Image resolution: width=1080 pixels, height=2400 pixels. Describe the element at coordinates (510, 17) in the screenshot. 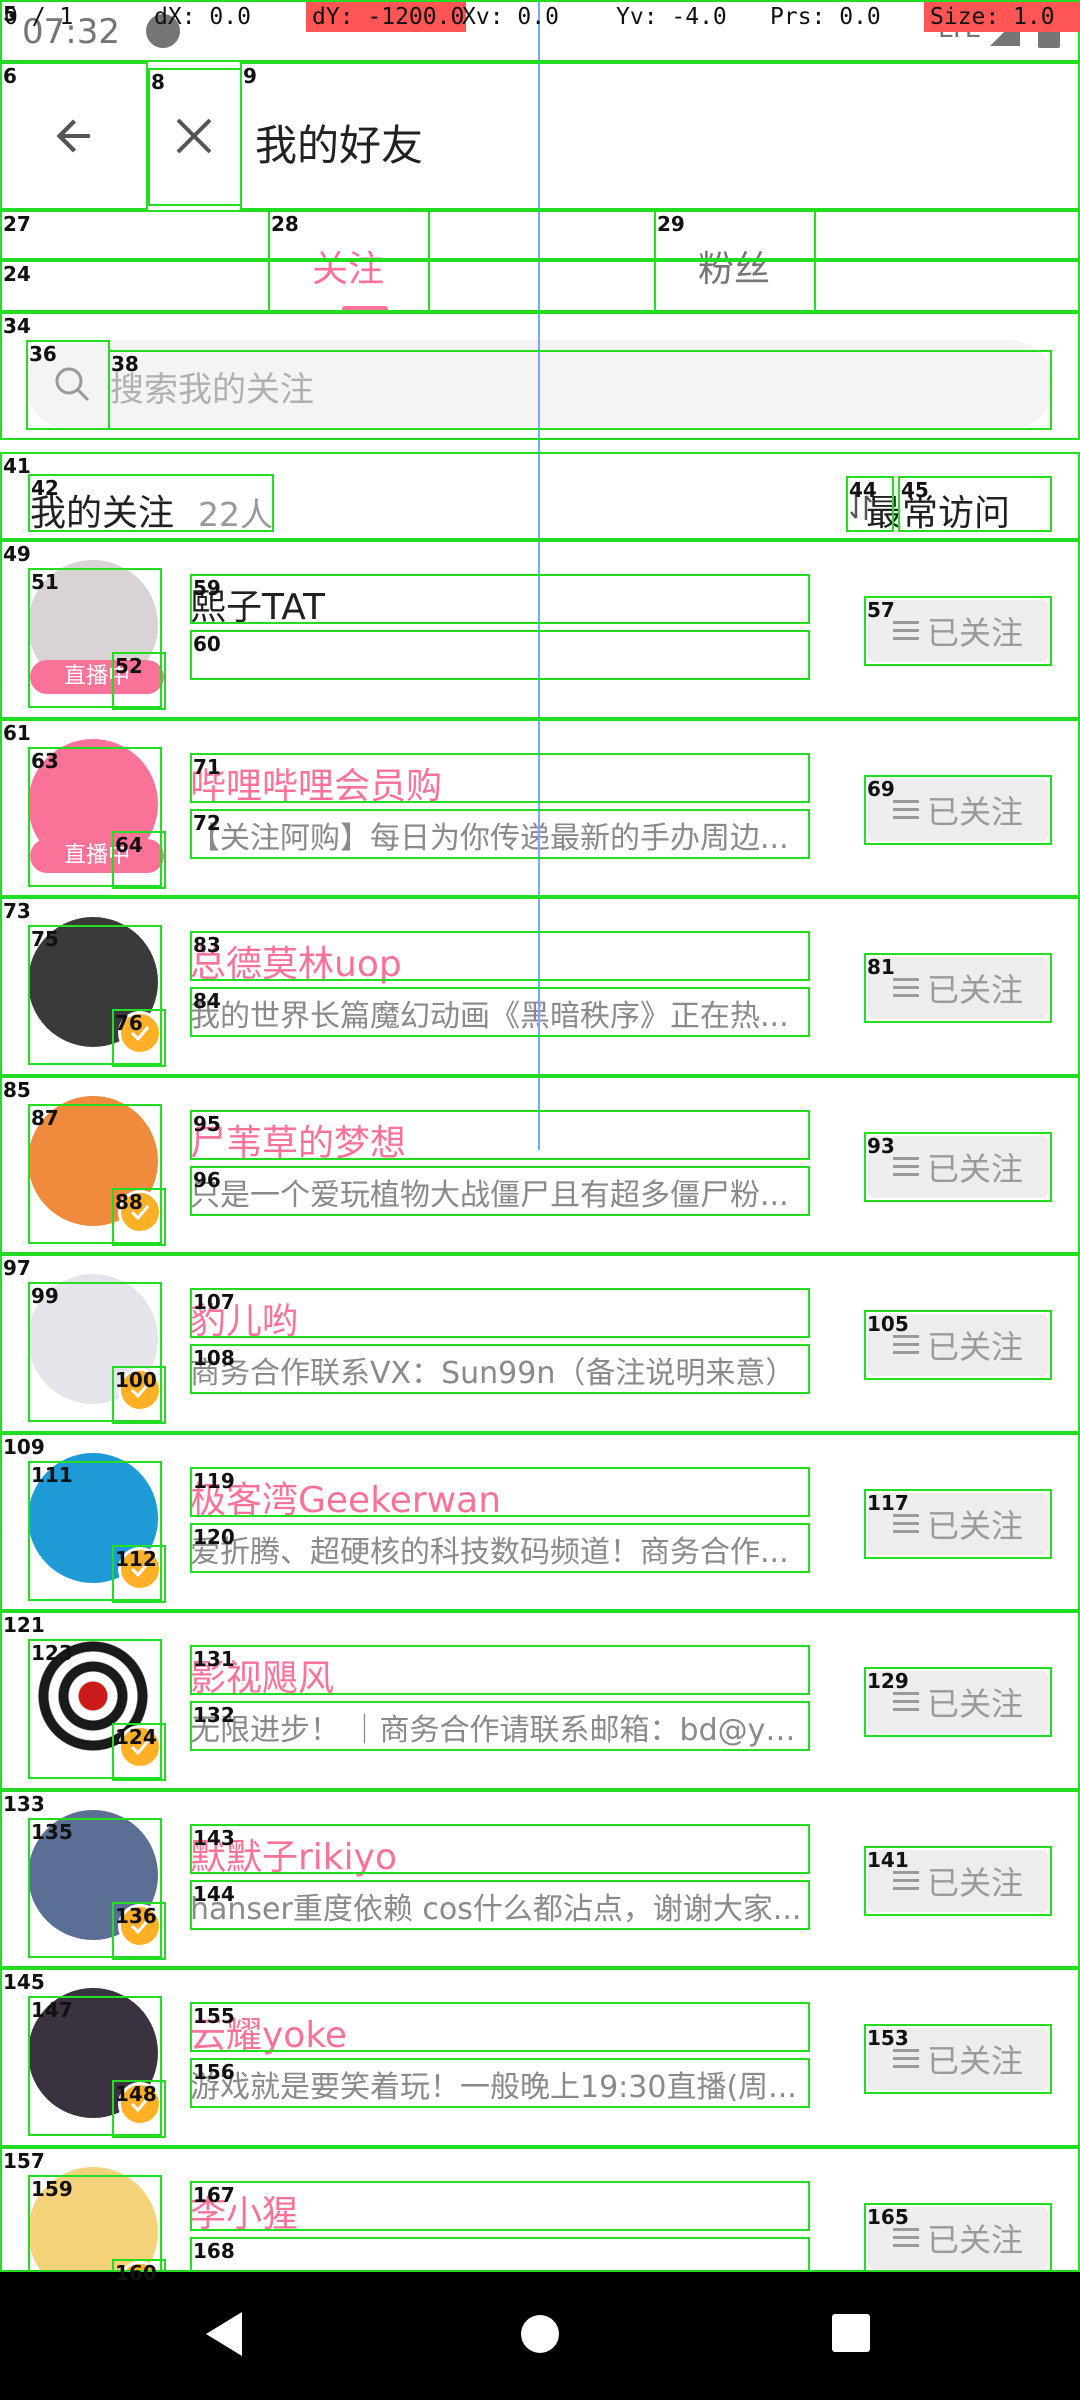

I see `debug-xv: Xv: 0.0` at that location.